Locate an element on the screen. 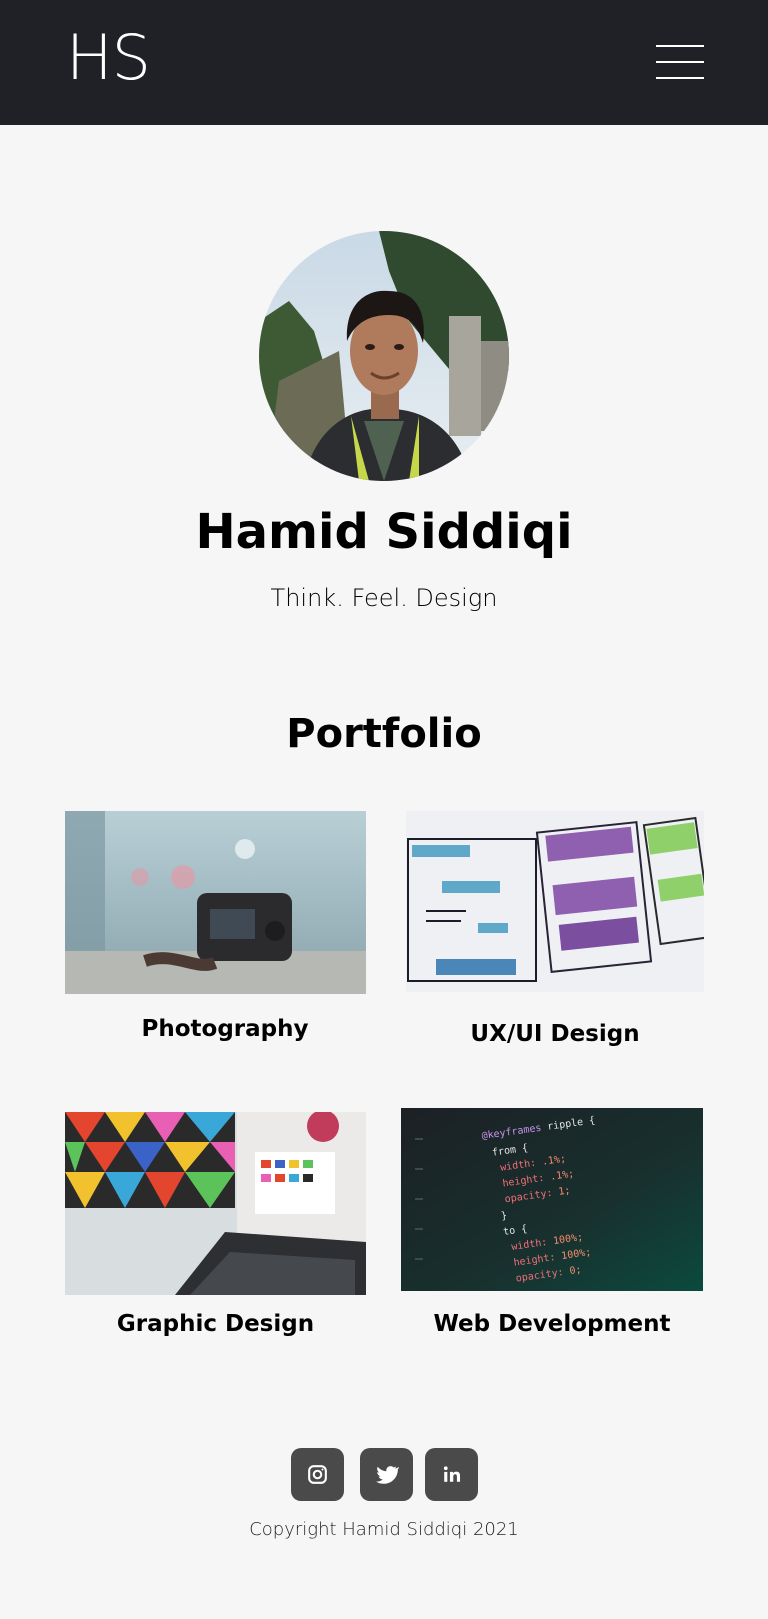 This screenshot has width=768, height=1619. portfolio-label-photography: Photography is located at coordinates (225, 1029).